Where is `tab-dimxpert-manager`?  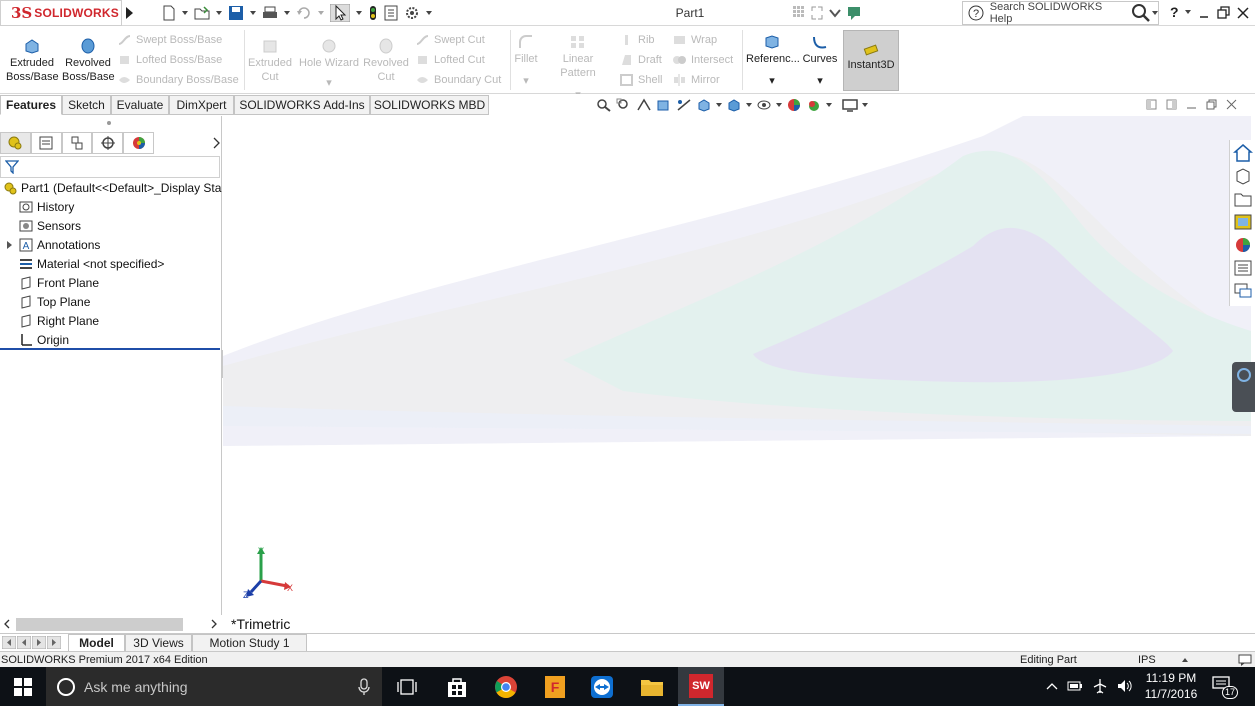 tab-dimxpert-manager is located at coordinates (108, 143).